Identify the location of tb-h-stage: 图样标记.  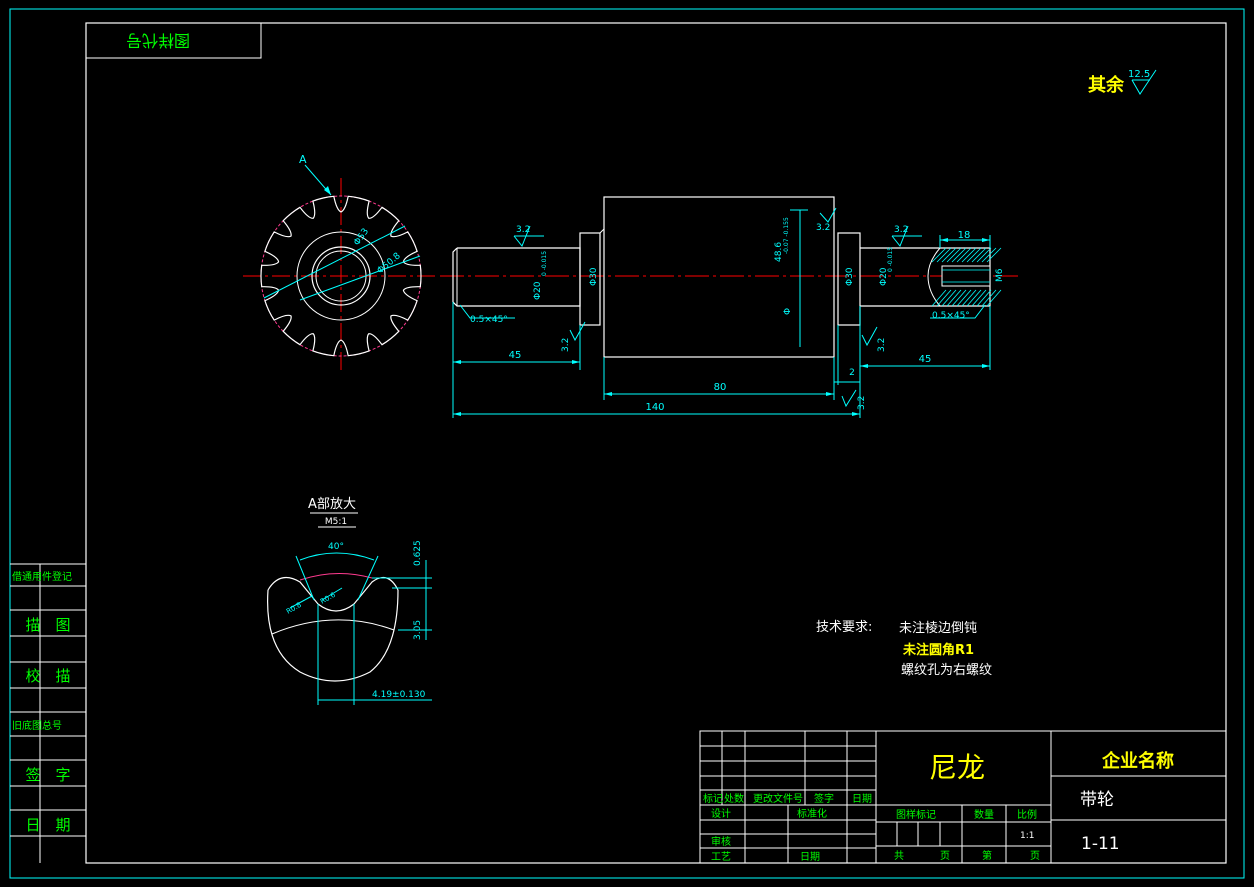
(916, 814).